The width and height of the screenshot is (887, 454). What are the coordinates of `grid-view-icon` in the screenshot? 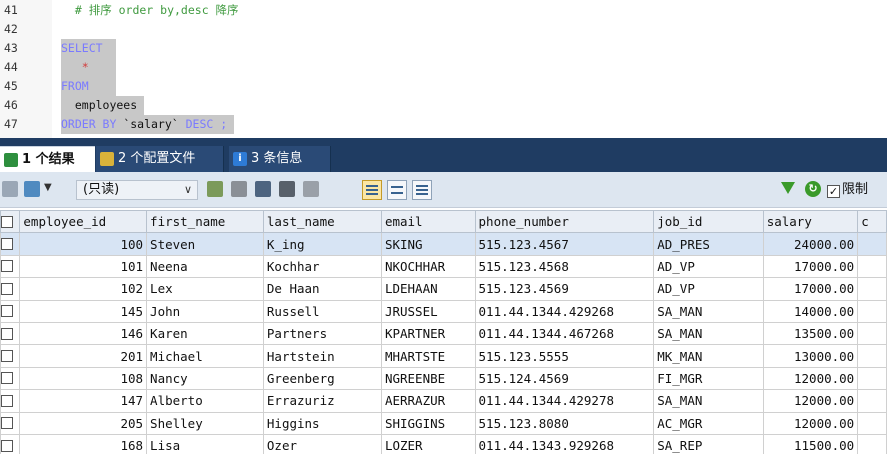 It's located at (10, 189).